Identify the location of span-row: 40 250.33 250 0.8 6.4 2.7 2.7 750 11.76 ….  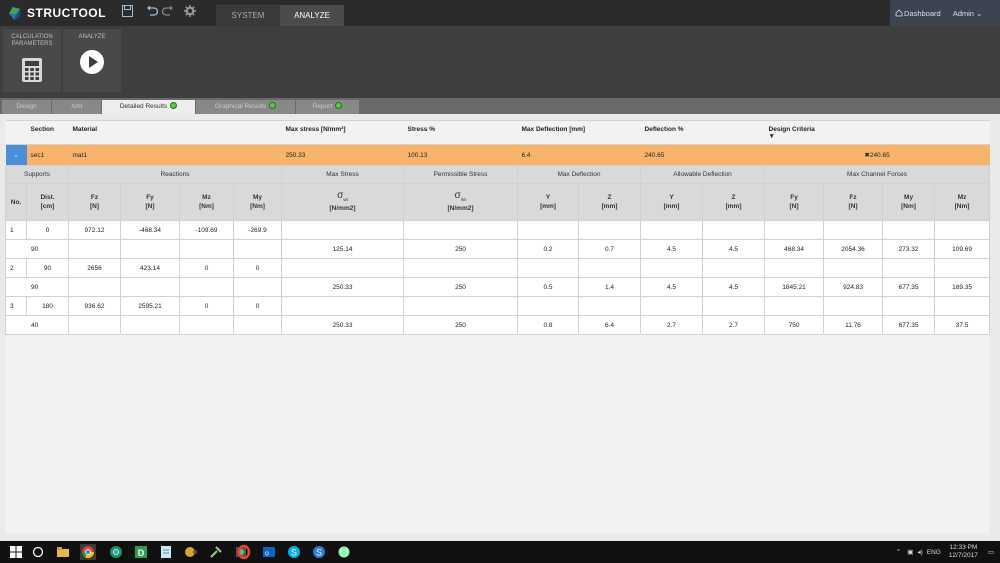
(498, 325).